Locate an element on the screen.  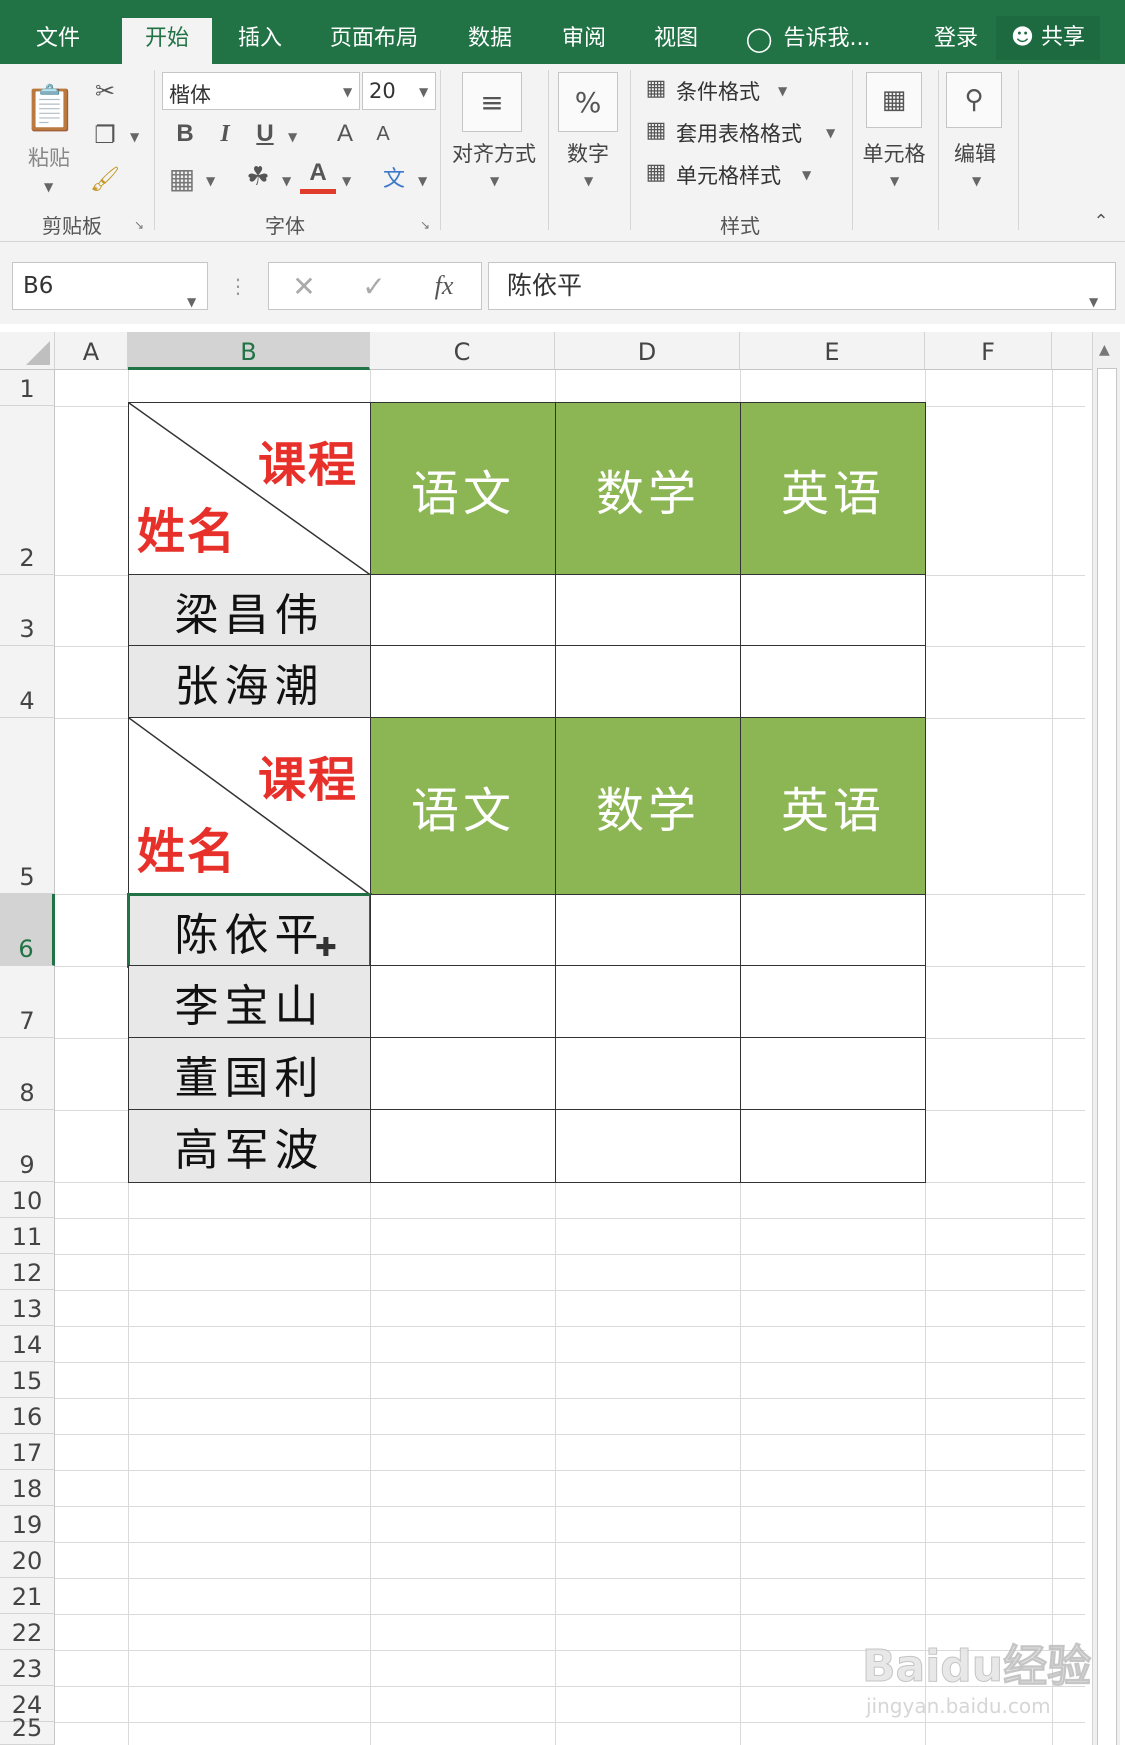
student-name-b3: 梁昌伟 is located at coordinates (249, 610).